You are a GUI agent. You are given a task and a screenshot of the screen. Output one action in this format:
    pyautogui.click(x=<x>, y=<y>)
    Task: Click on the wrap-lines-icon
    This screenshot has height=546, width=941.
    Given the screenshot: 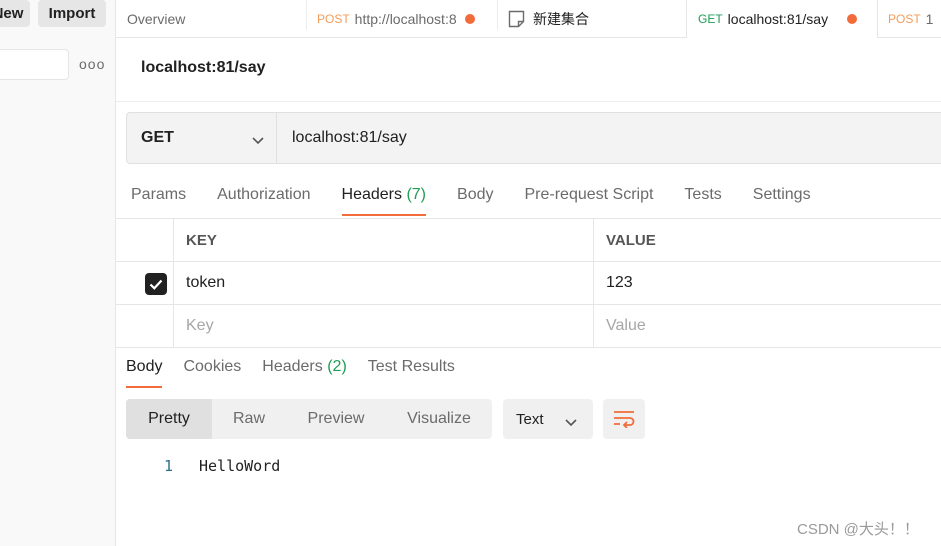 What is the action you would take?
    pyautogui.click(x=624, y=419)
    